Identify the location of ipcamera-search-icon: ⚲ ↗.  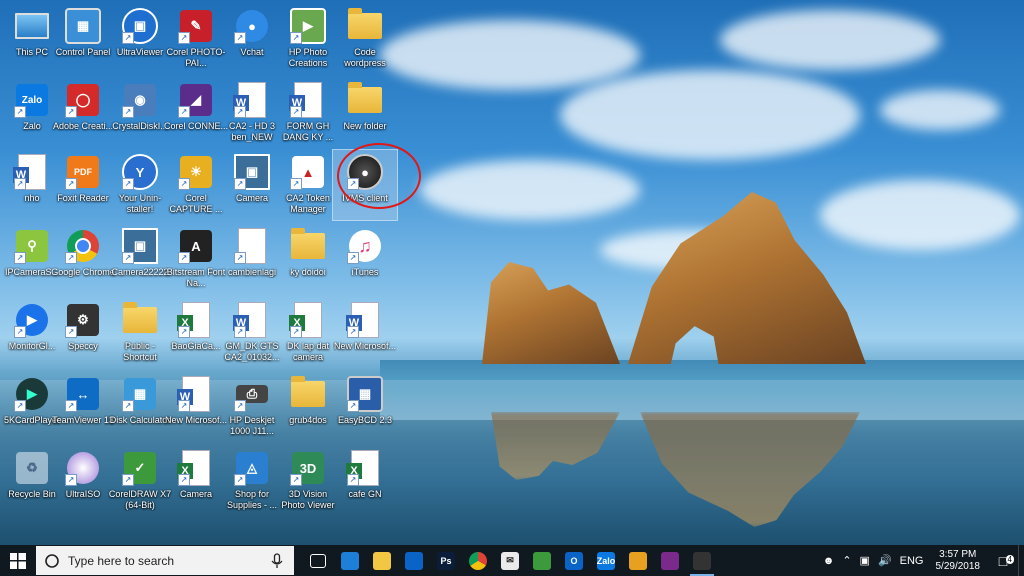
(32, 246).